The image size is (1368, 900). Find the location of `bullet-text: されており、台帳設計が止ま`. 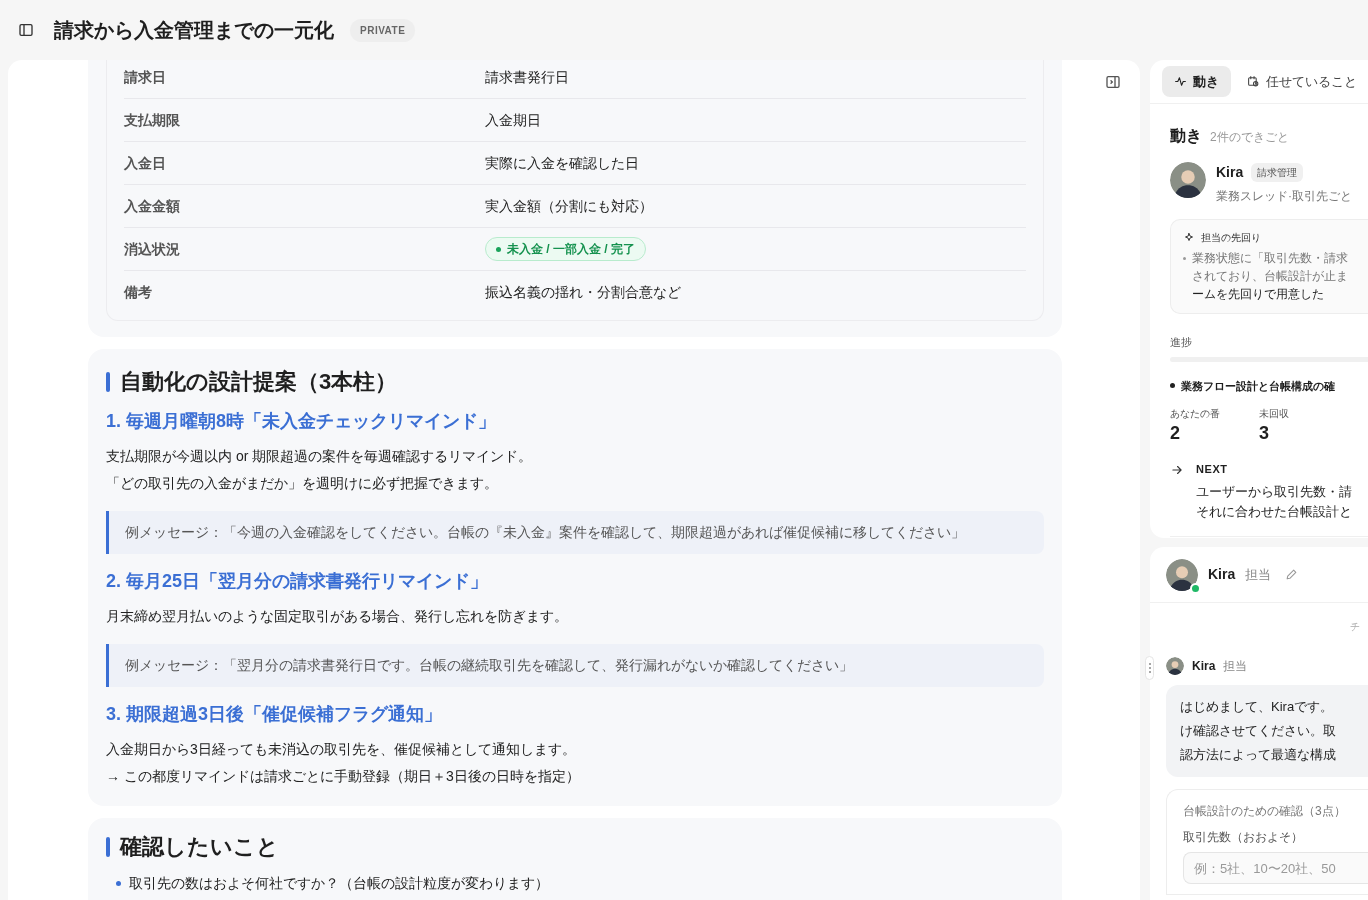

bullet-text: されており、台帳設計が止ま is located at coordinates (1270, 276).